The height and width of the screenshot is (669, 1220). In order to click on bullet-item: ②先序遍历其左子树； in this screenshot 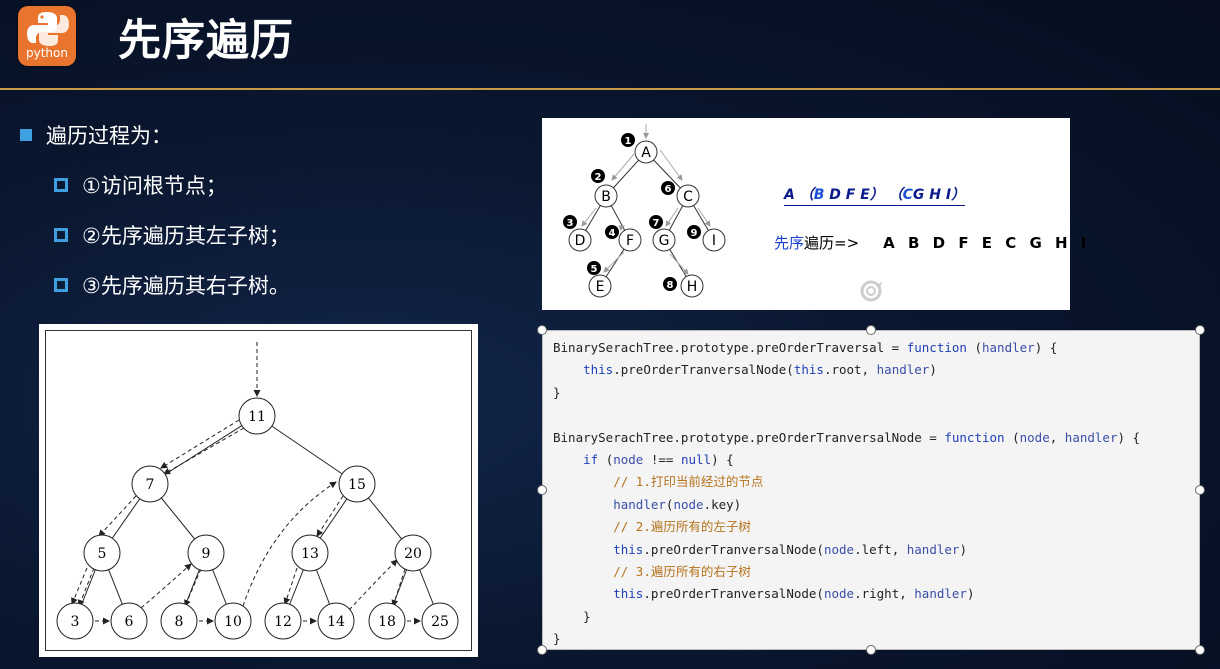, I will do `click(172, 235)`.